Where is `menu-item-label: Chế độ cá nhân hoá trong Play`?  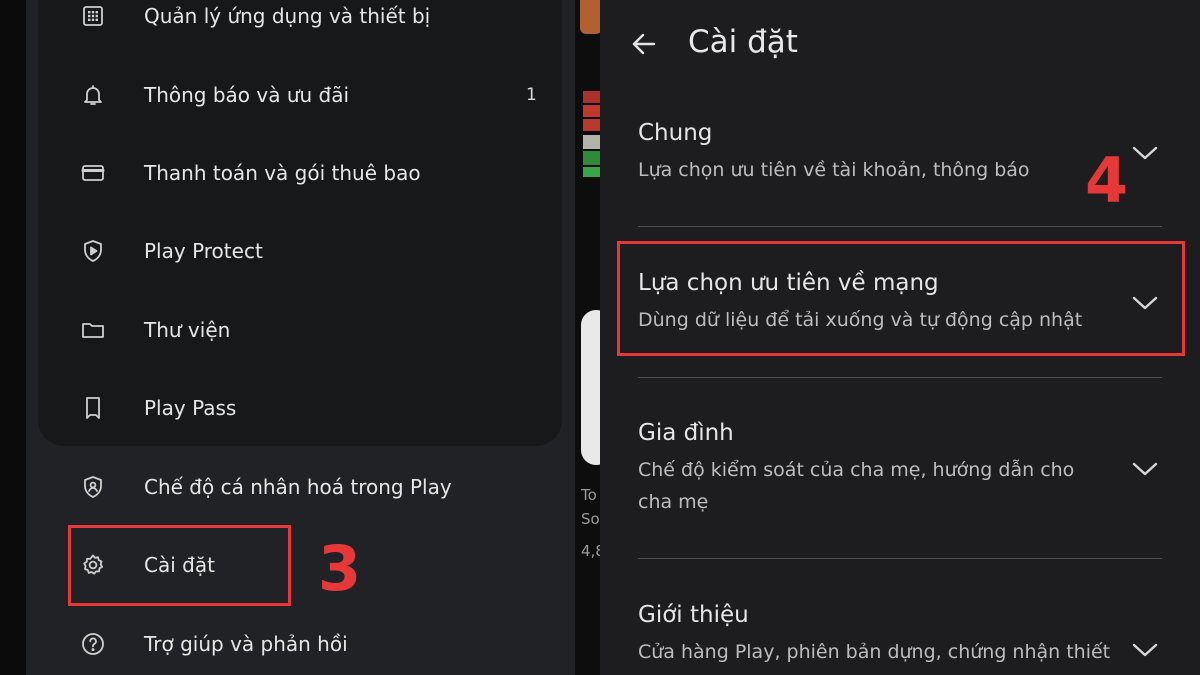 menu-item-label: Chế độ cá nhân hoá trong Play is located at coordinates (298, 487).